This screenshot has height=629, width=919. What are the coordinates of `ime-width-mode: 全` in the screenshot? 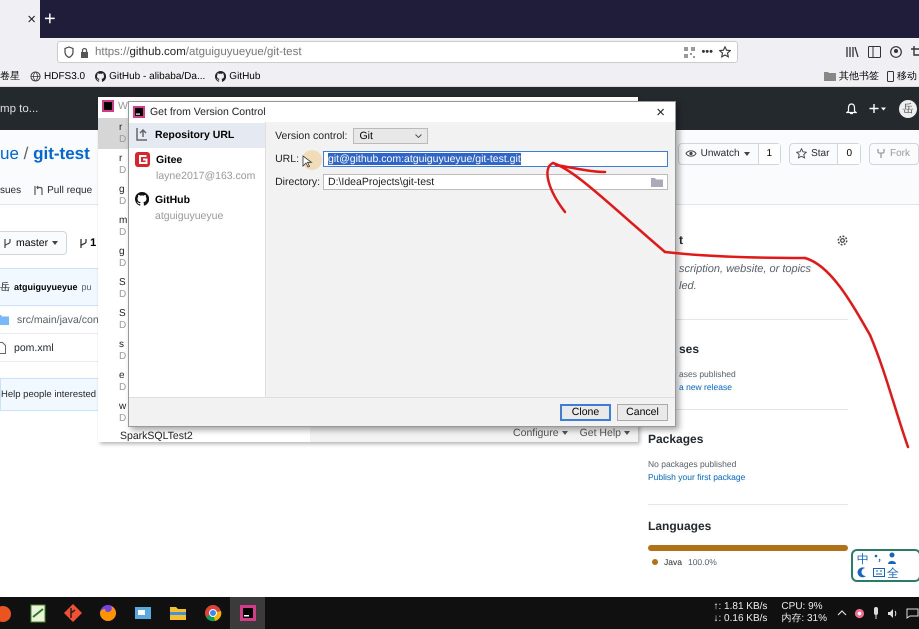 It's located at (895, 573).